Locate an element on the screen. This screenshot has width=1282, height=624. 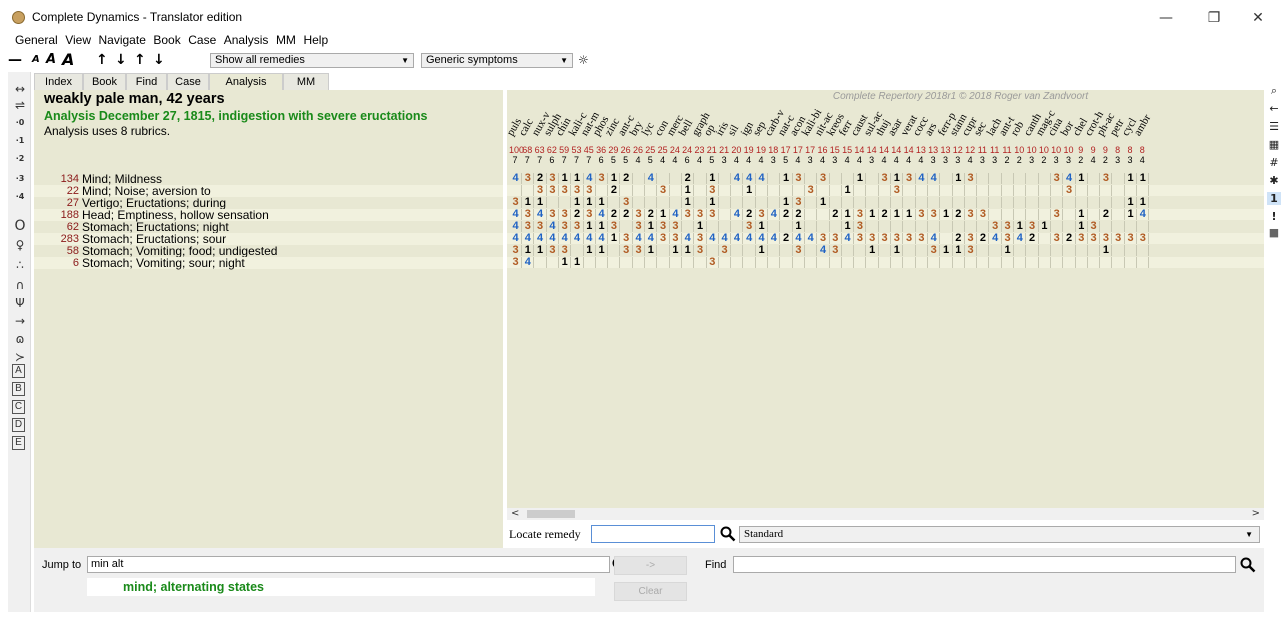
clear-button: Clear is located at coordinates (650, 591).